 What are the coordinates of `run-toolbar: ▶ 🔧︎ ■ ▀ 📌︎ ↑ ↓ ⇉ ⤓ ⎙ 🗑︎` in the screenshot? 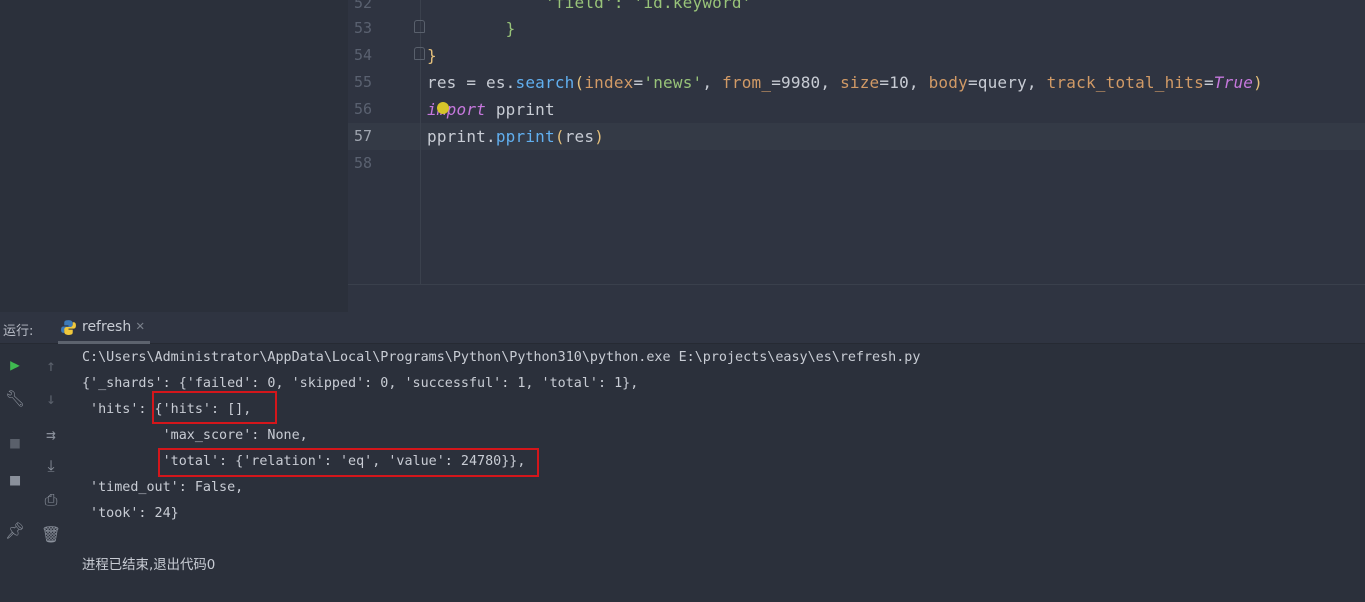 It's located at (35, 473).